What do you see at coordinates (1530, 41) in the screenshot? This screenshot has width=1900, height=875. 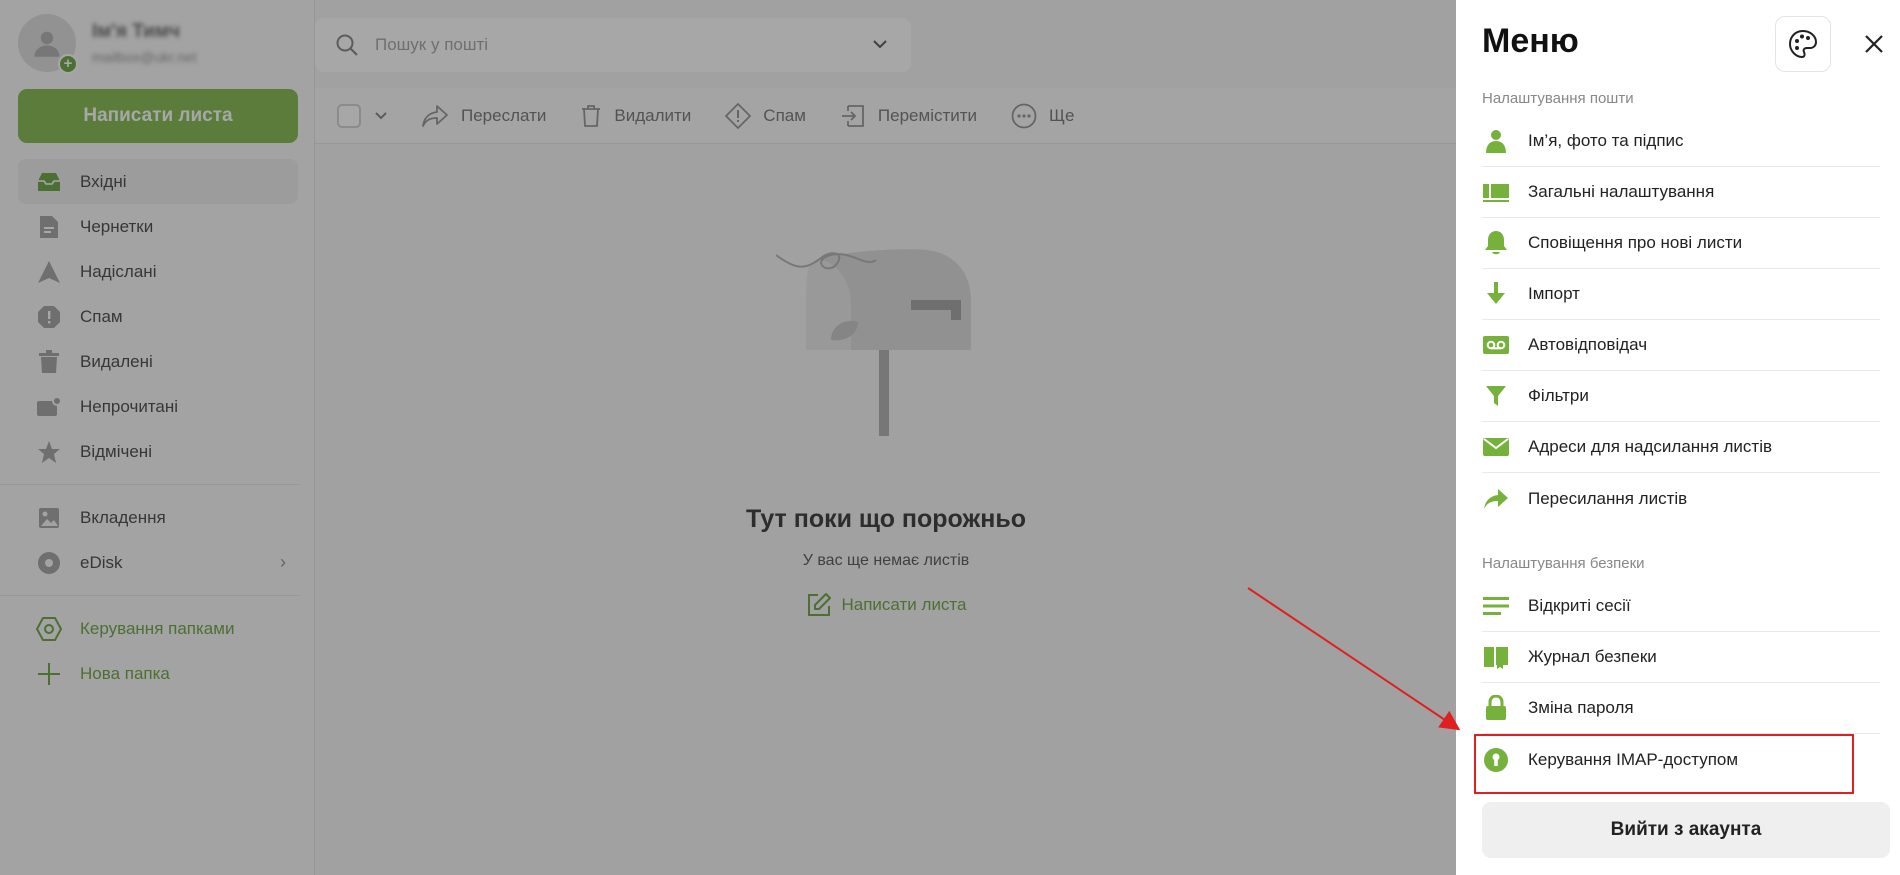 I see `menu-title: Меню` at bounding box center [1530, 41].